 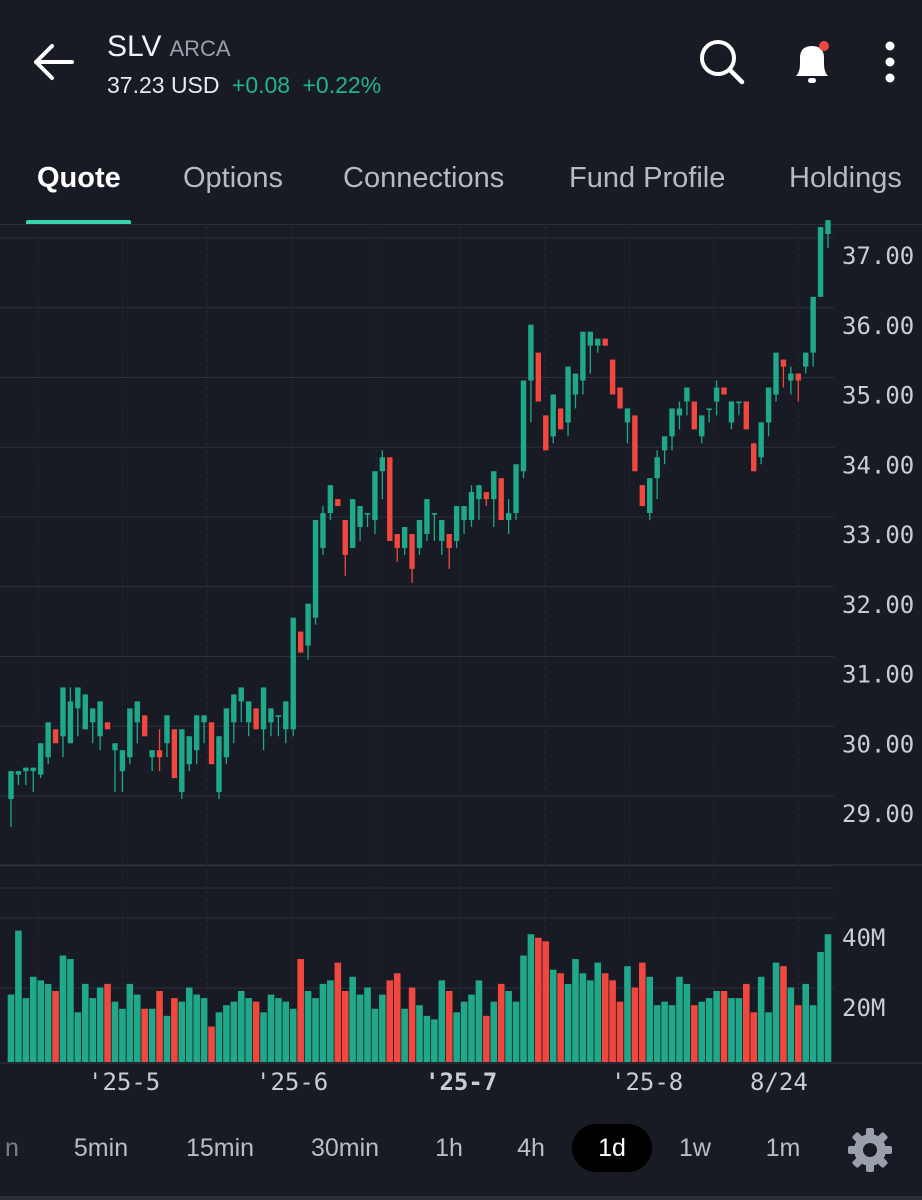 What do you see at coordinates (292, 1082) in the screenshot?
I see `date-axis-label: '25-6` at bounding box center [292, 1082].